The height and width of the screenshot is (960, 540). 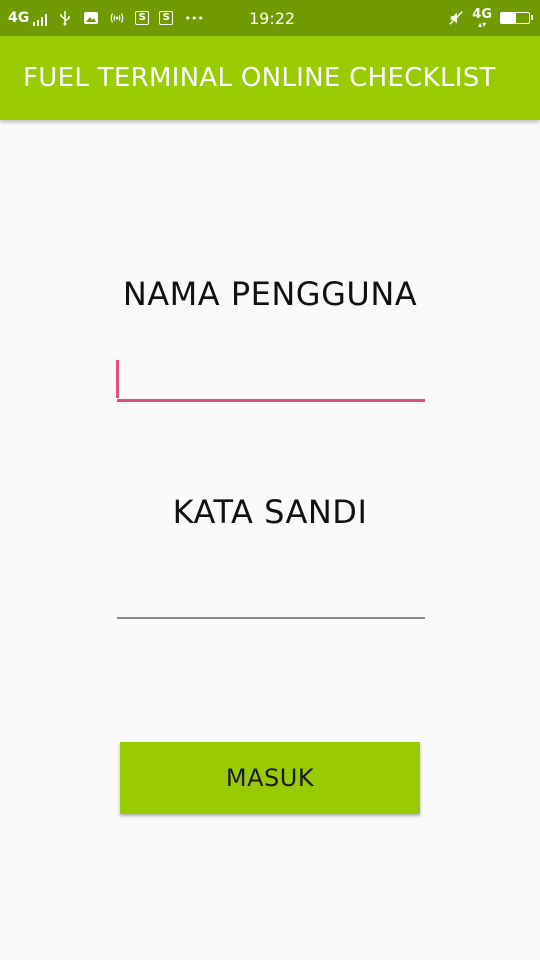 What do you see at coordinates (270, 778) in the screenshot?
I see `login-button: MASUK` at bounding box center [270, 778].